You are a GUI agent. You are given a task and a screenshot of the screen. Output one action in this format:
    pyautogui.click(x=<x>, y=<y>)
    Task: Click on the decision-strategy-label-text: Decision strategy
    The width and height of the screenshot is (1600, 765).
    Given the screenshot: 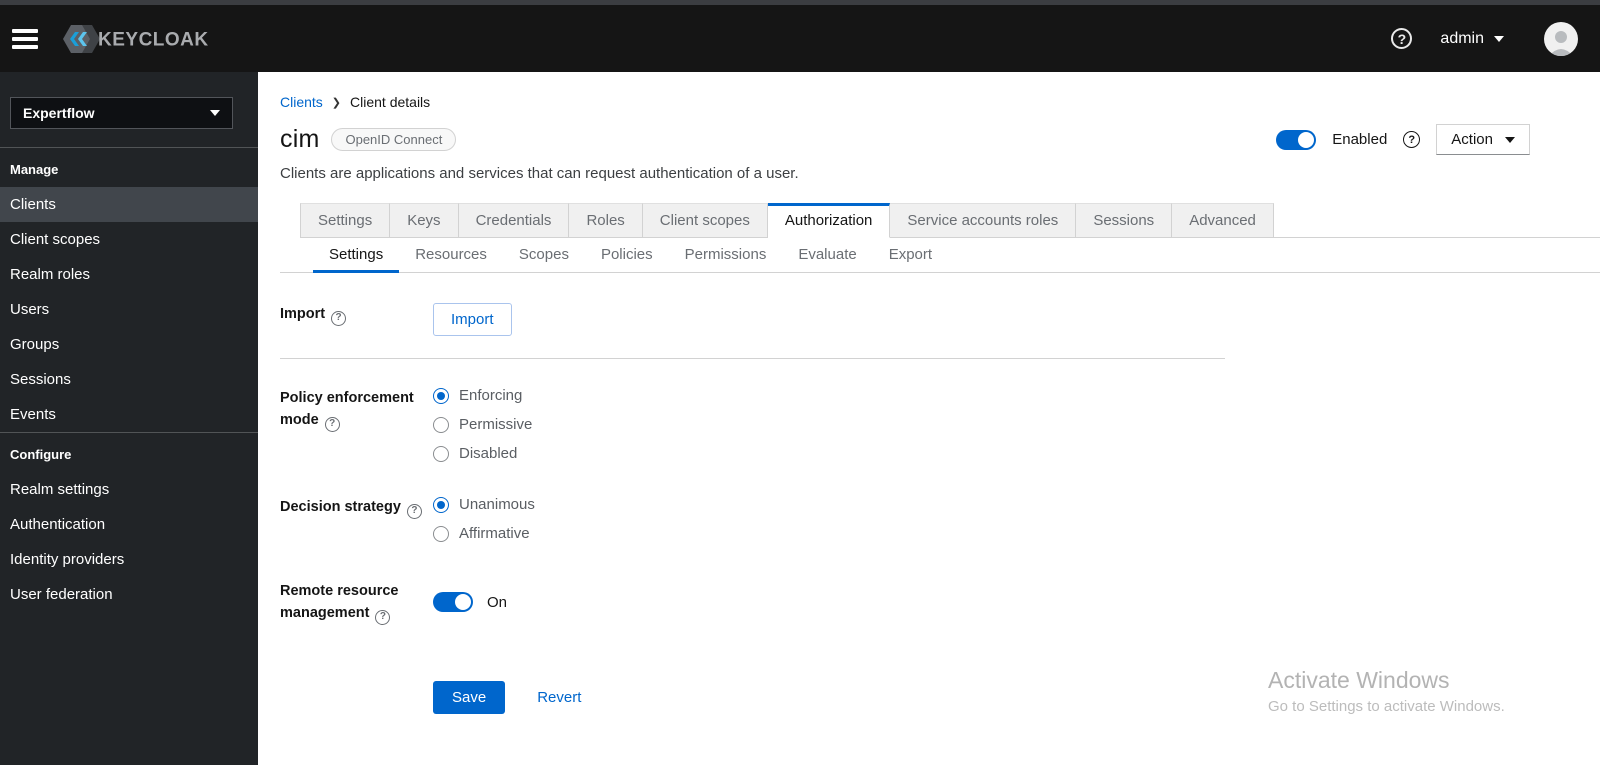 What is the action you would take?
    pyautogui.click(x=340, y=507)
    